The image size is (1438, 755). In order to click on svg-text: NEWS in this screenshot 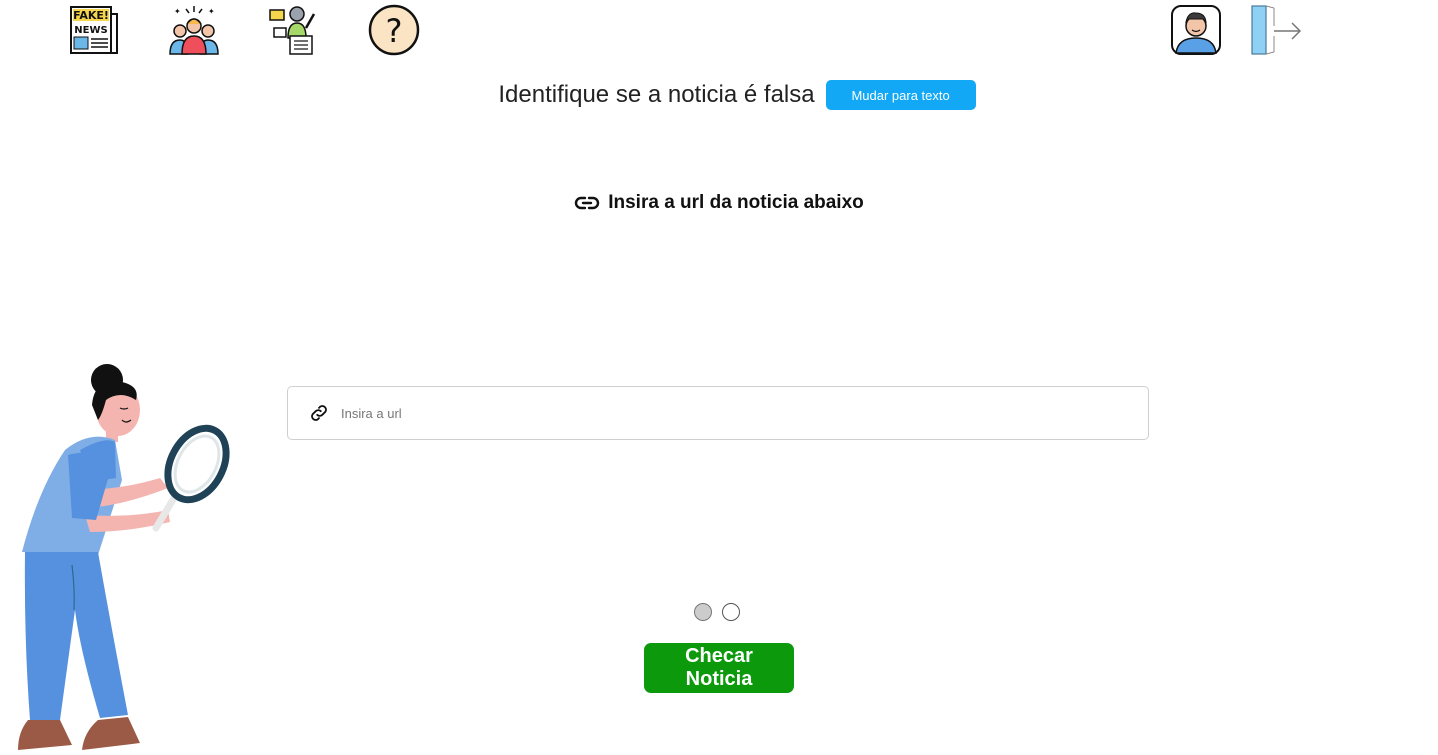, I will do `click(90, 30)`.